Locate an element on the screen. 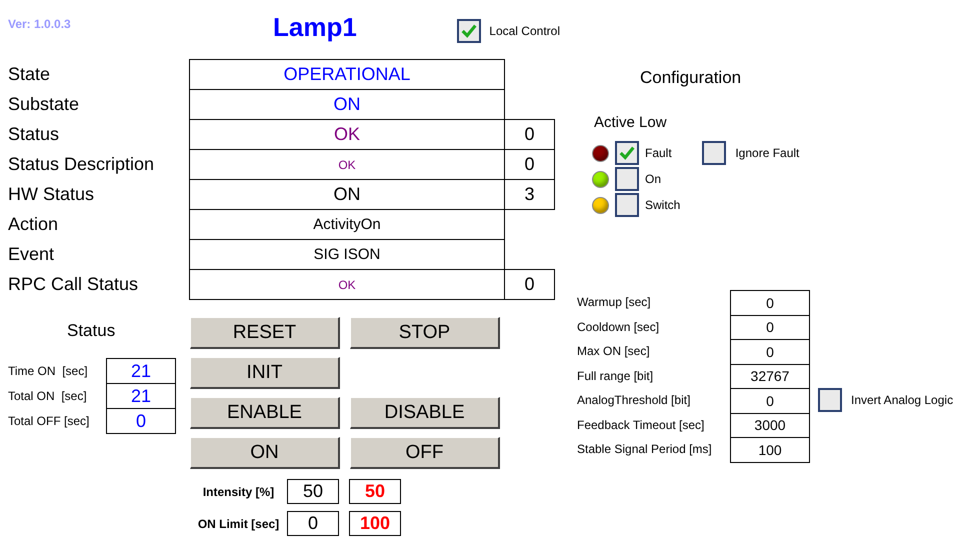 This screenshot has width=960, height=546. setpoint-label: Intensity [%] is located at coordinates (239, 491).